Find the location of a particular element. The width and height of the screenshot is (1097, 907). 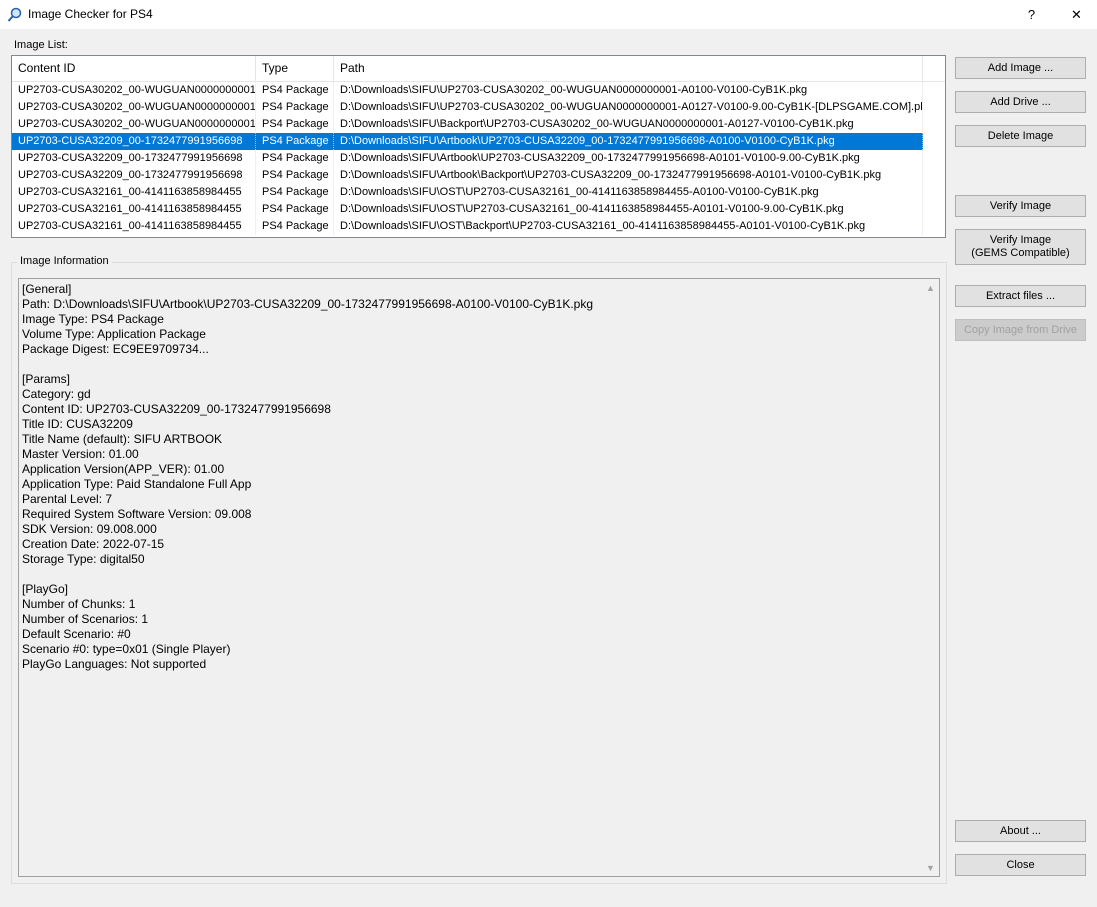

info-line: Image Type: PS4 Package is located at coordinates (93, 319).